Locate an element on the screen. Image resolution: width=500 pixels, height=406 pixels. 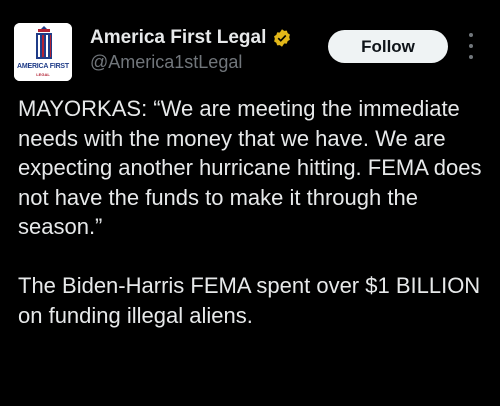
avatar-subtext: LEGAL is located at coordinates (43, 74).